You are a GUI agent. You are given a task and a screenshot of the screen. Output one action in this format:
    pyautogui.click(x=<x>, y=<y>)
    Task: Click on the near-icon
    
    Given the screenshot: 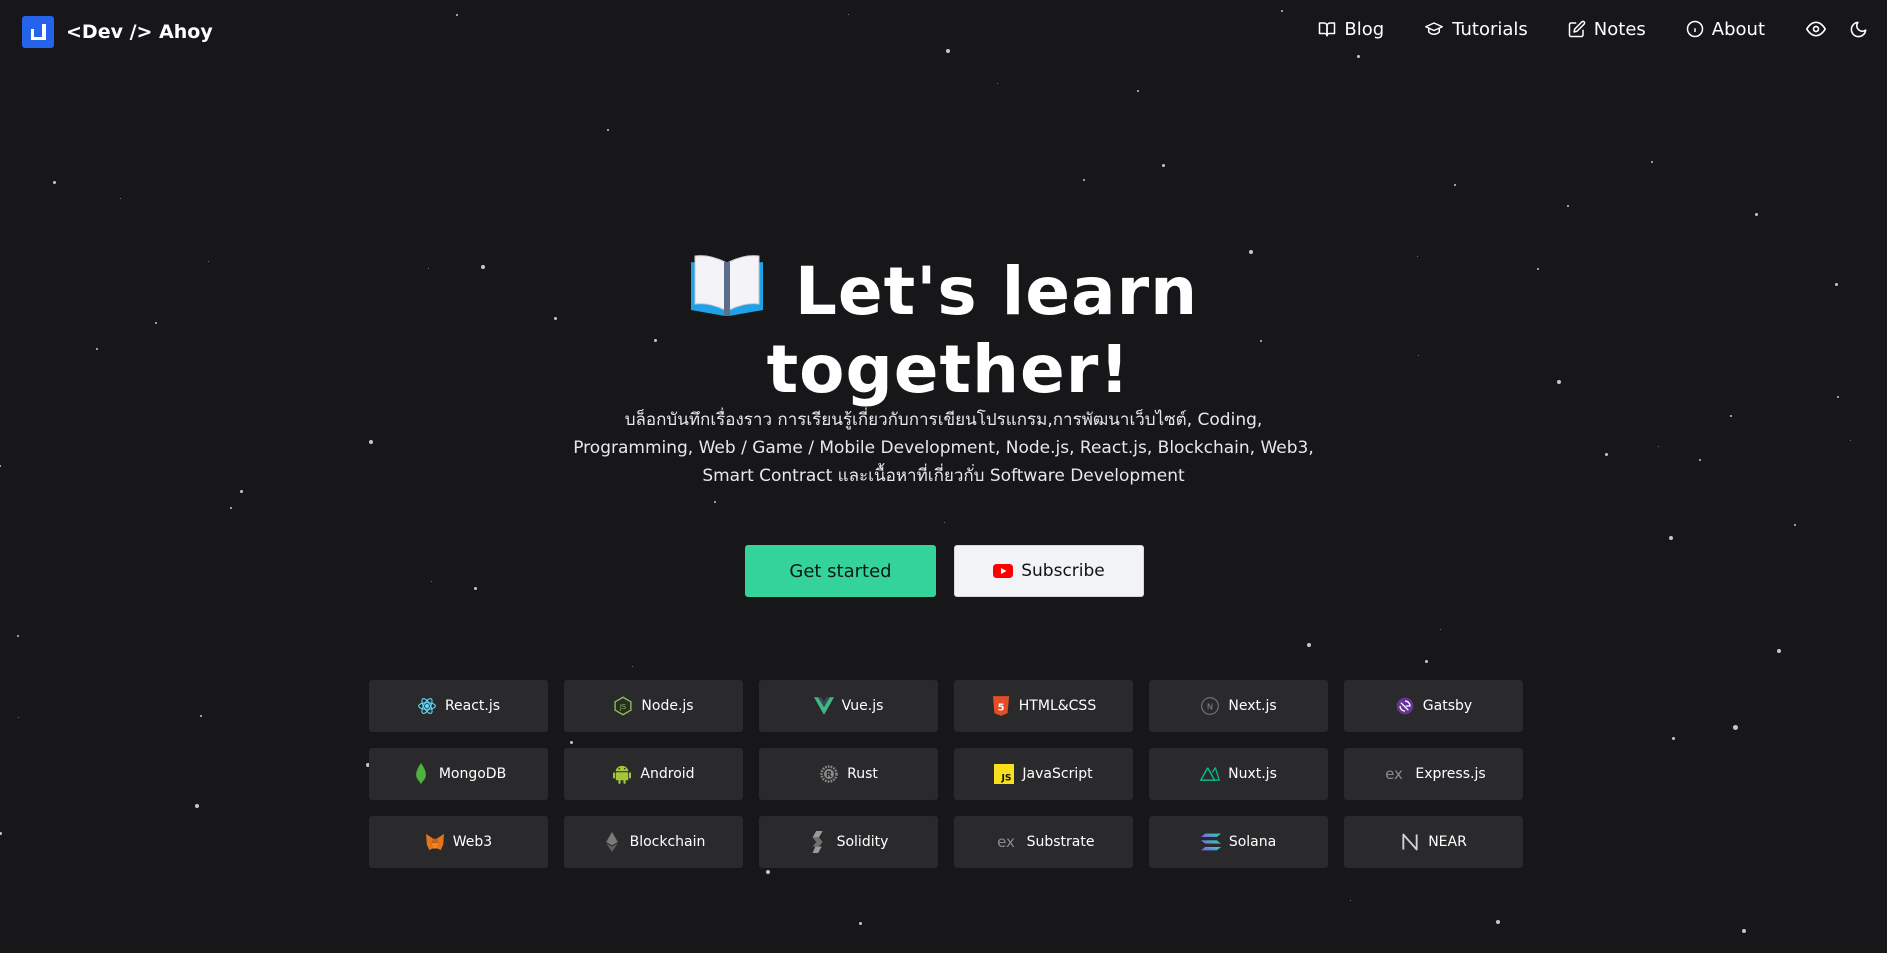 What is the action you would take?
    pyautogui.click(x=1410, y=842)
    